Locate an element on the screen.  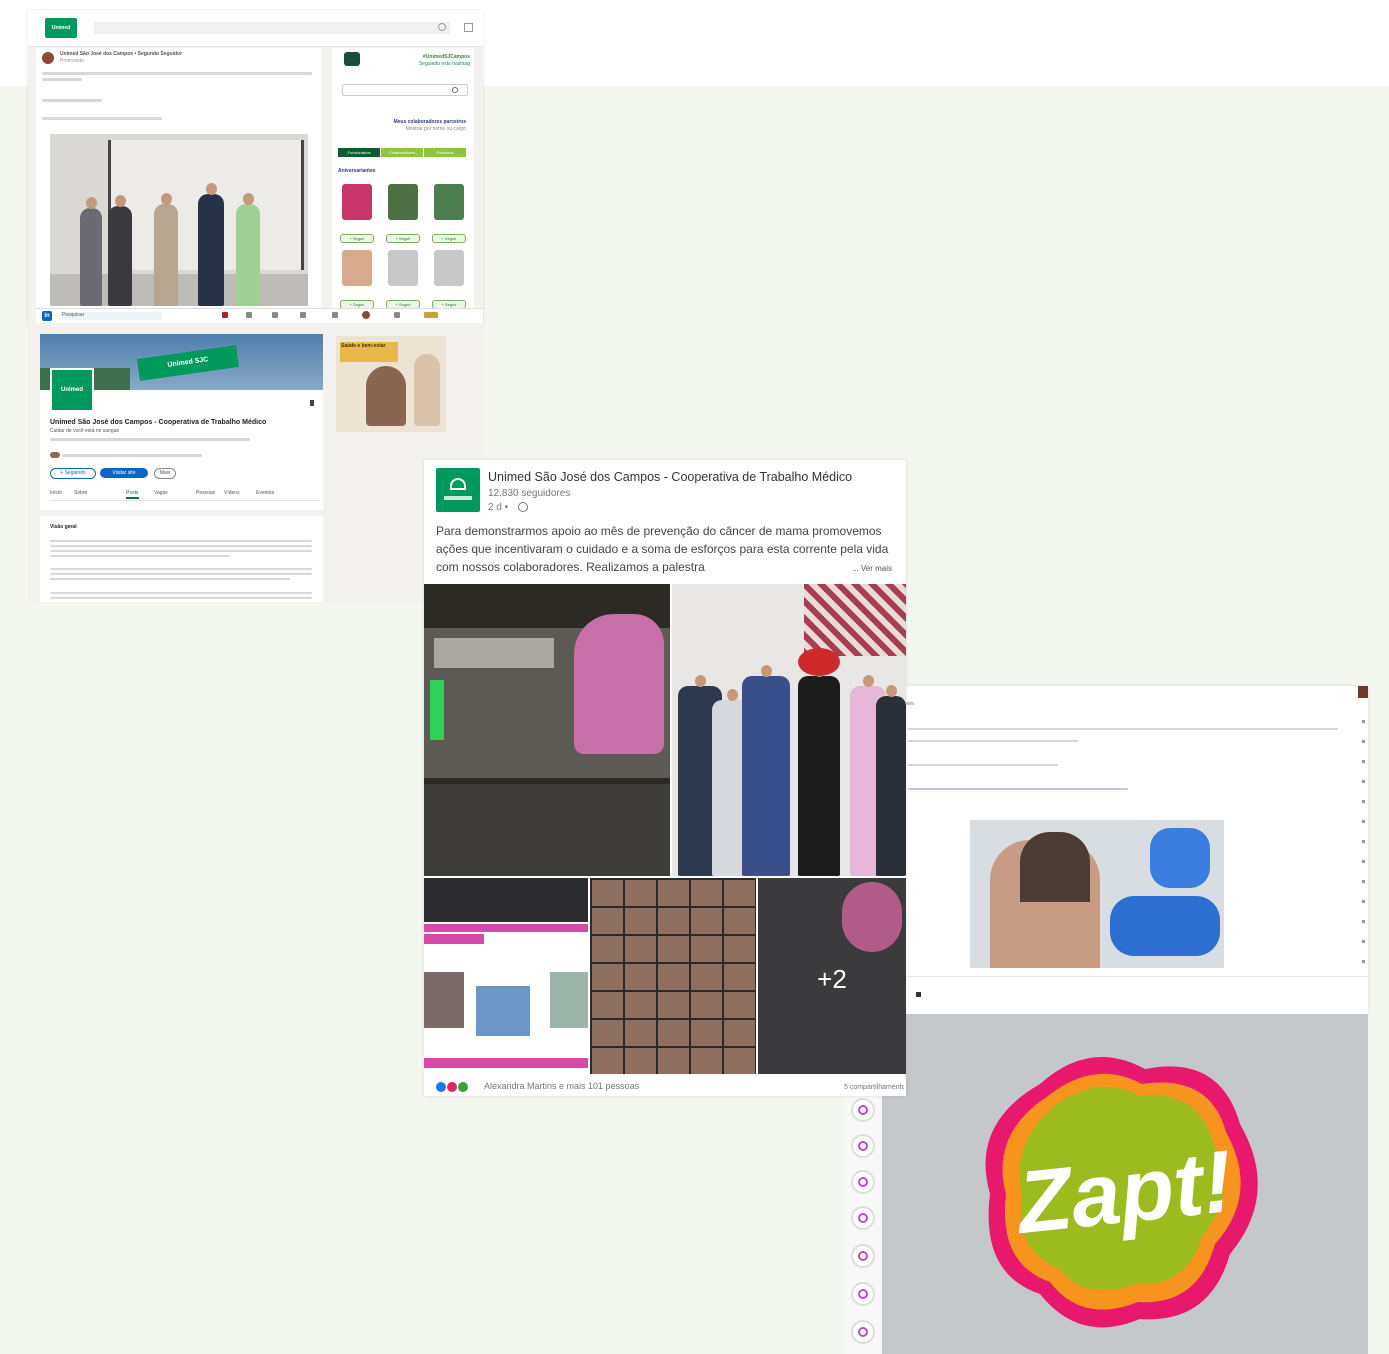
author-avatar is located at coordinates (48, 58).